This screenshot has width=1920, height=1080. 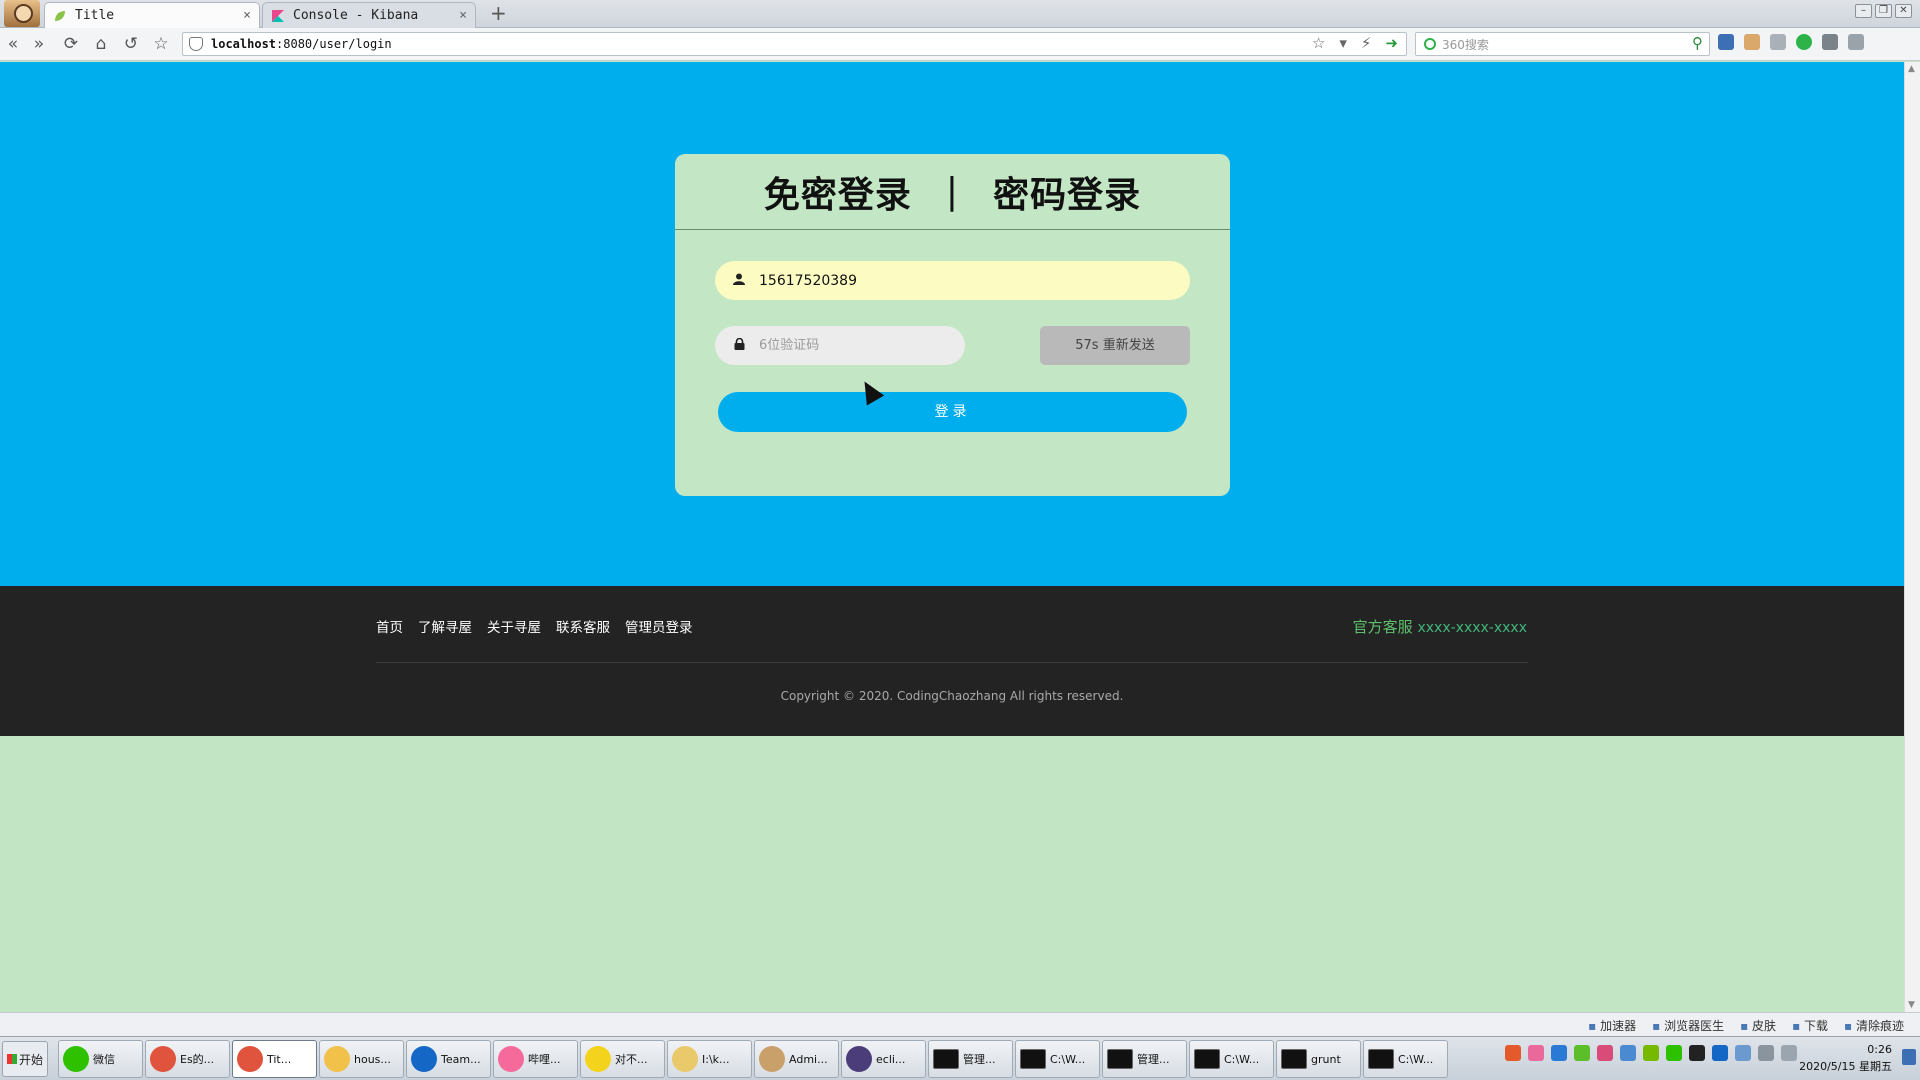 What do you see at coordinates (1366, 43) in the screenshot?
I see `compat-mode-icon: ⚡` at bounding box center [1366, 43].